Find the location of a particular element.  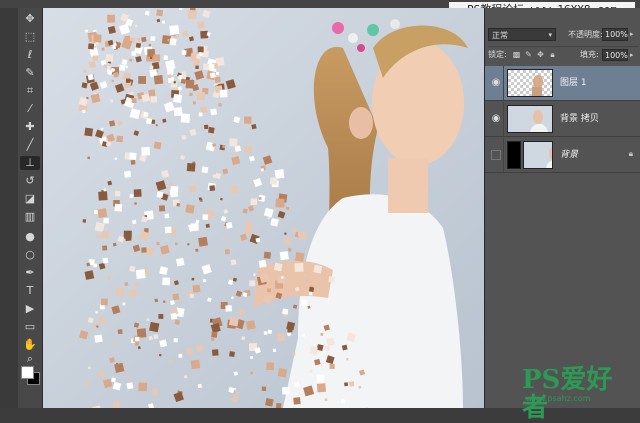

lock-image-pixels-icon: ✎ is located at coordinates (528, 54).